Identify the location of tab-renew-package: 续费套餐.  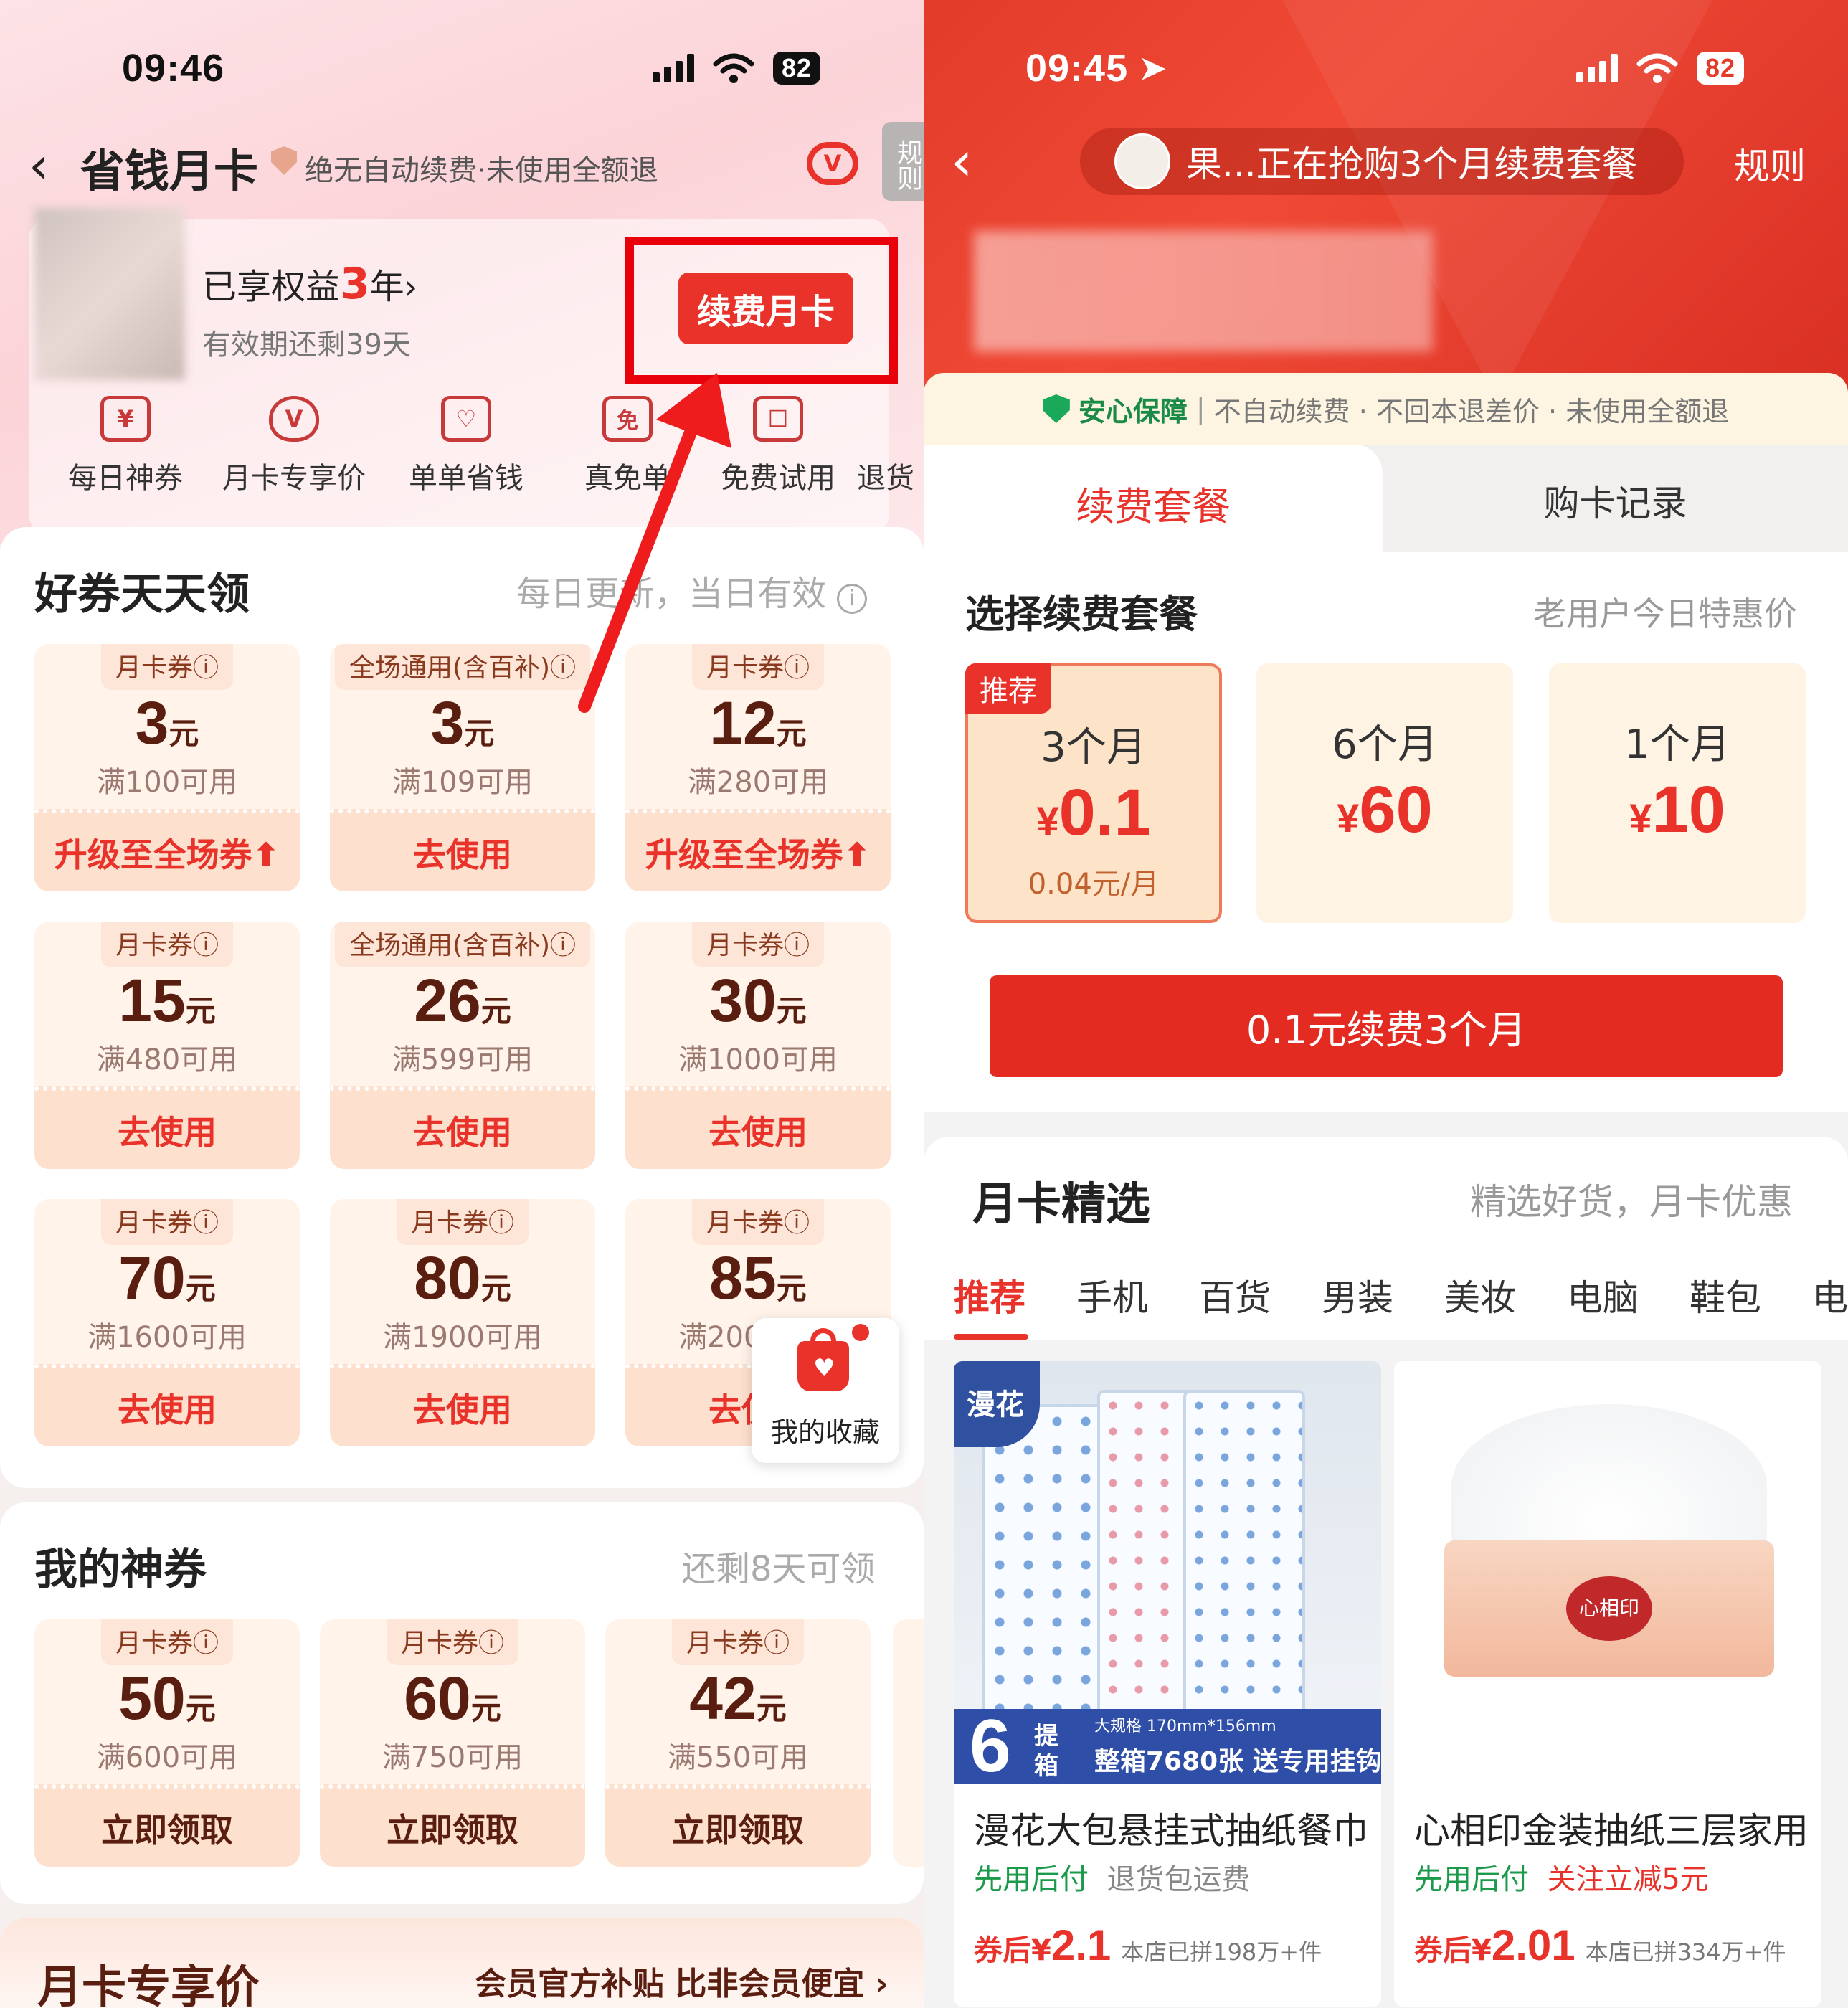
(1153, 499).